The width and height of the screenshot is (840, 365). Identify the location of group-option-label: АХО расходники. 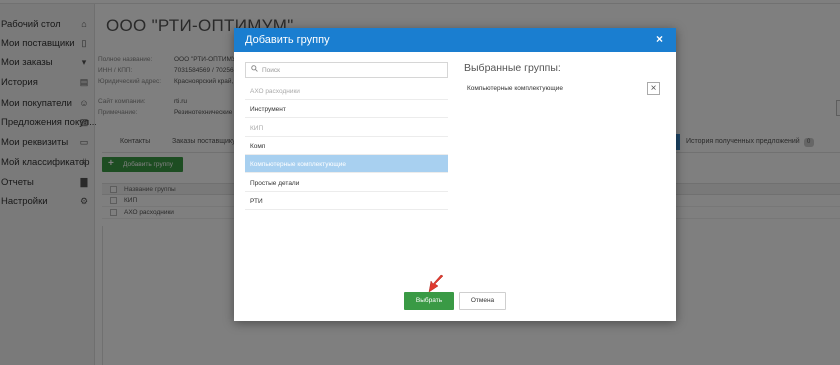
(275, 91).